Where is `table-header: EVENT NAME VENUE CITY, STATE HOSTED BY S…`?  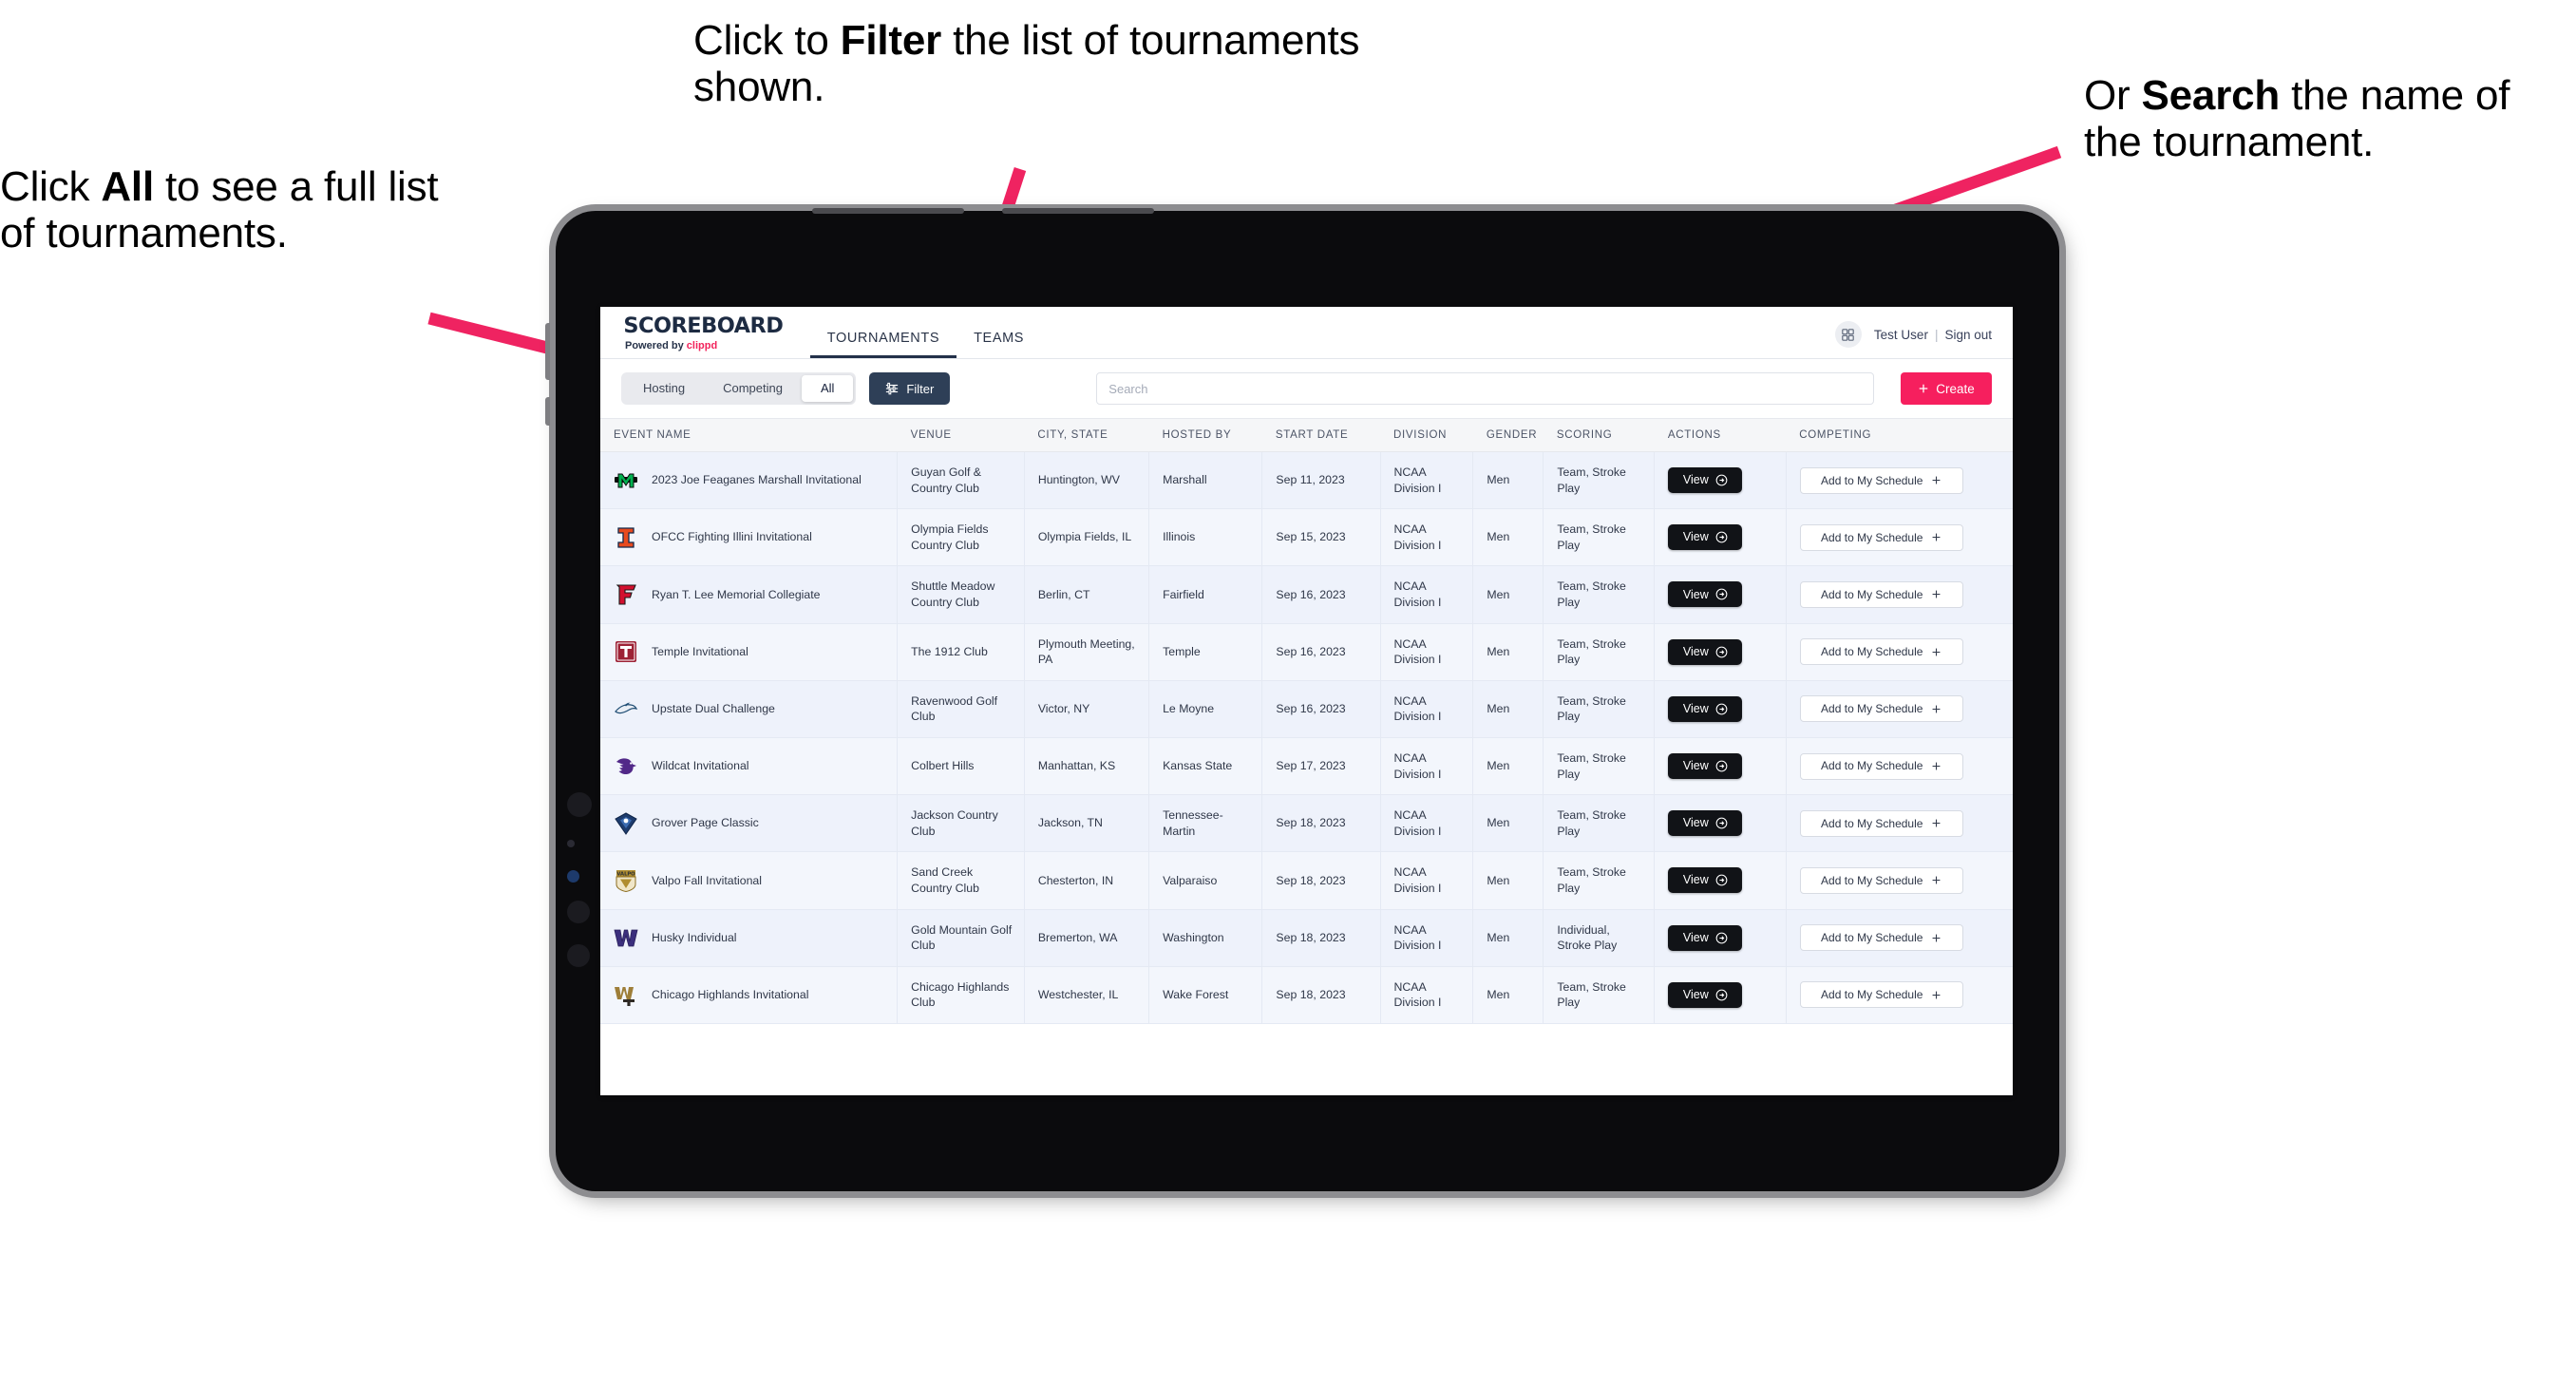
table-header: EVENT NAME VENUE CITY, STATE HOSTED BY S… is located at coordinates (1306, 435).